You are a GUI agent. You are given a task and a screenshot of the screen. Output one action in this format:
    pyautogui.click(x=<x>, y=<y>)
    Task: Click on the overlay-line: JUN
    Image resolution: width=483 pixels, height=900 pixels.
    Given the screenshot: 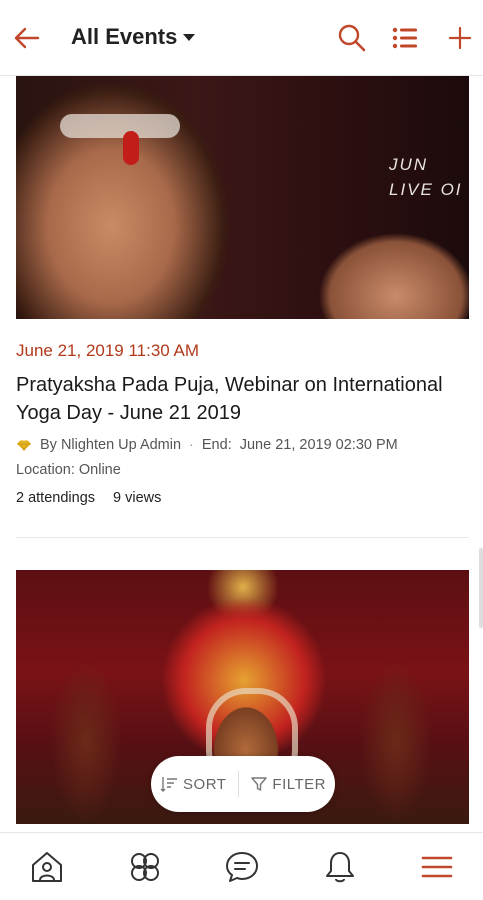 What is the action you would take?
    pyautogui.click(x=409, y=164)
    